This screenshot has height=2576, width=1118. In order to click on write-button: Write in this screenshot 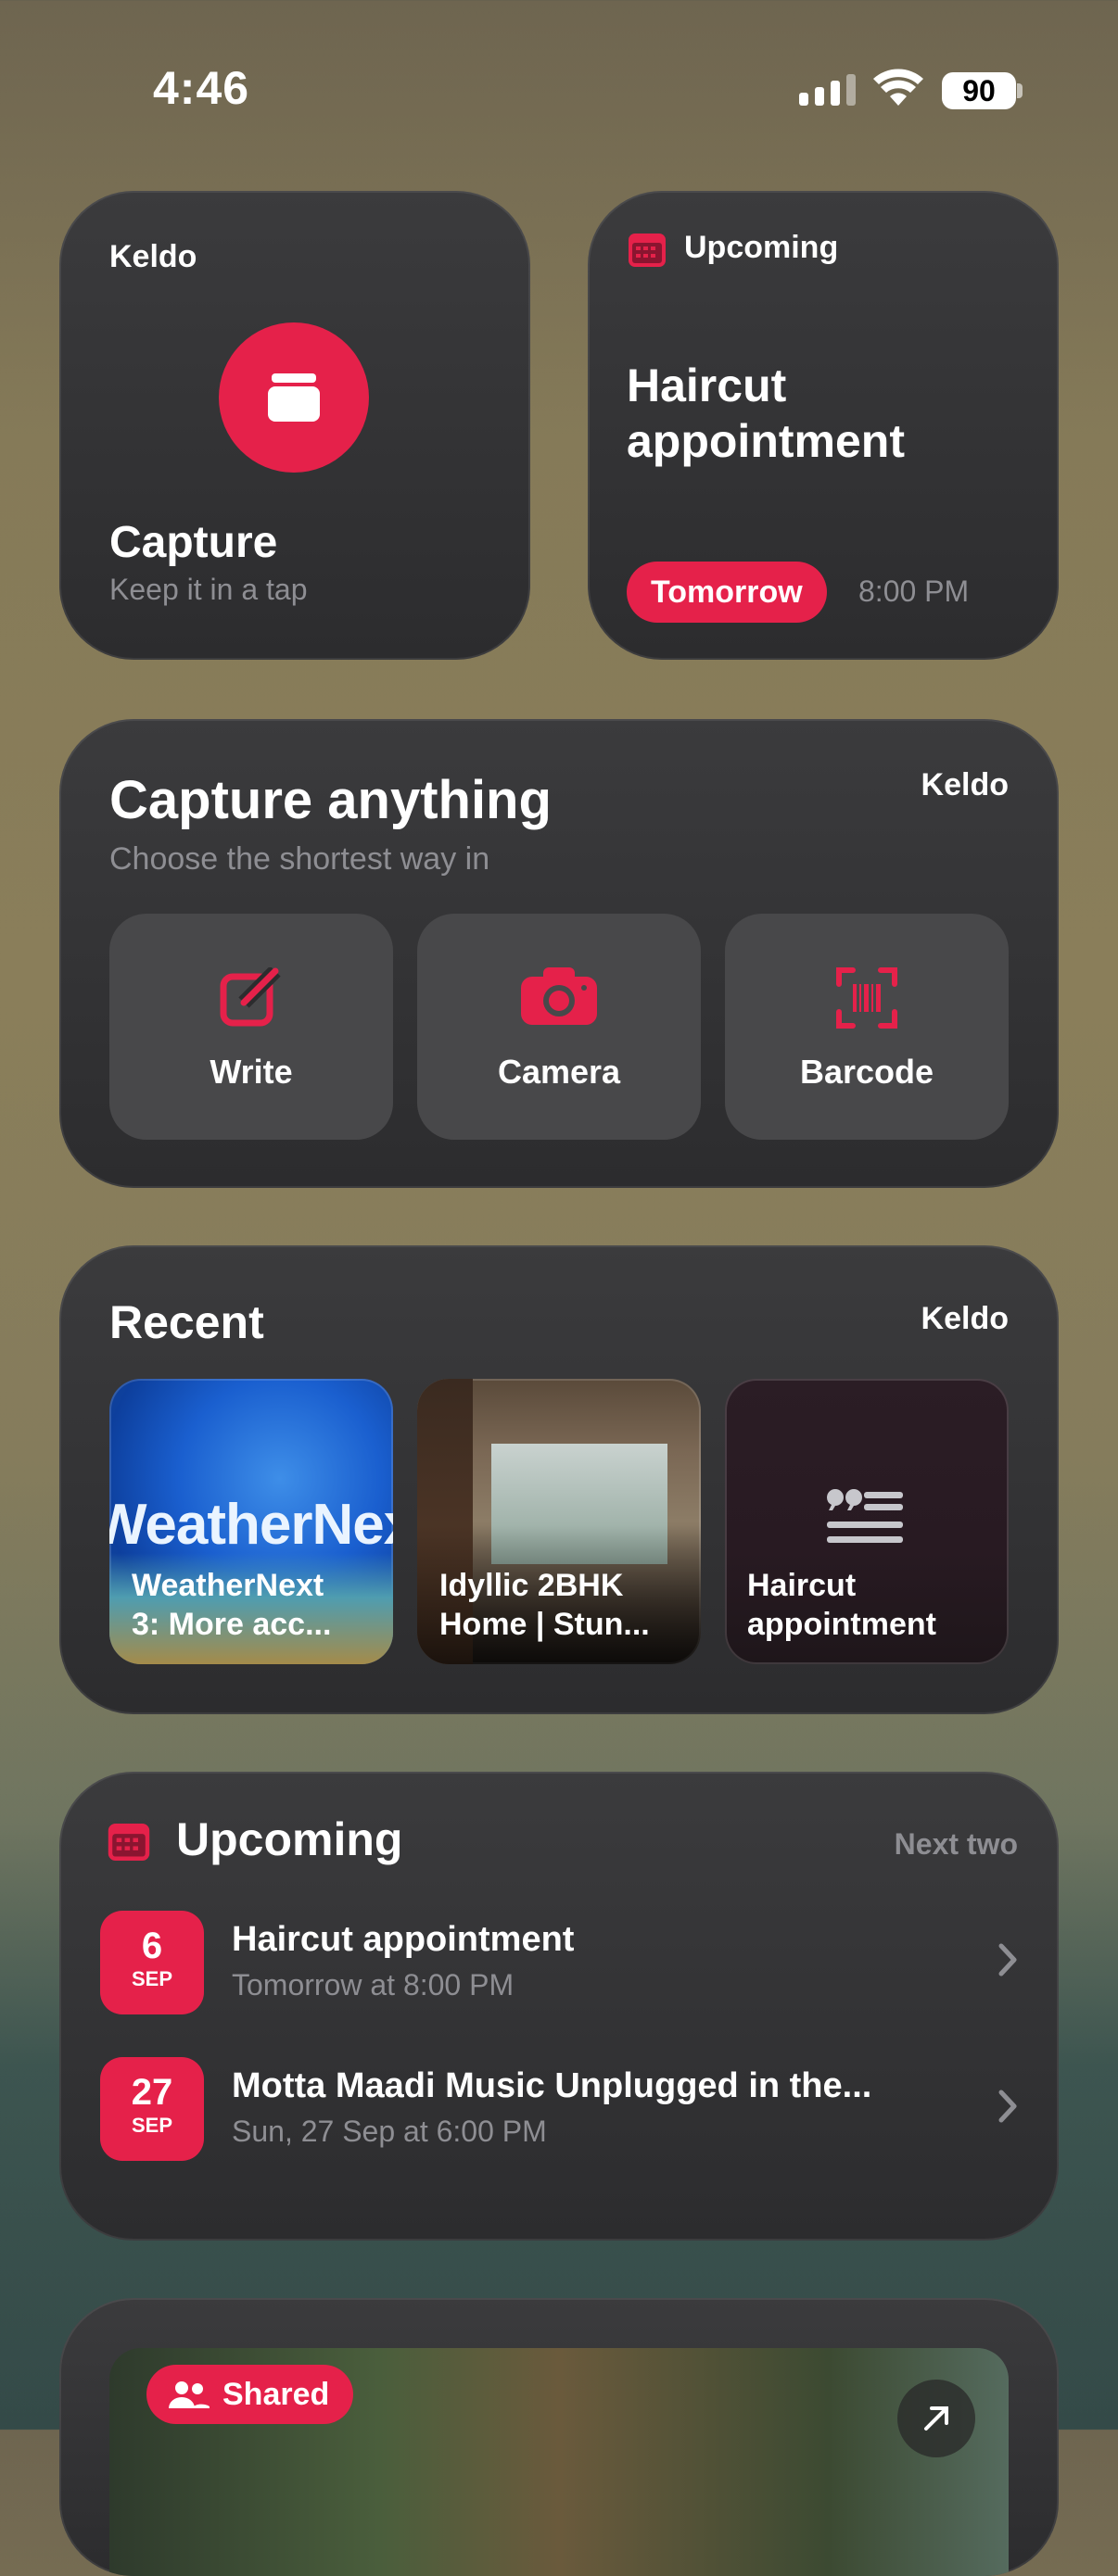, I will do `click(251, 1027)`.